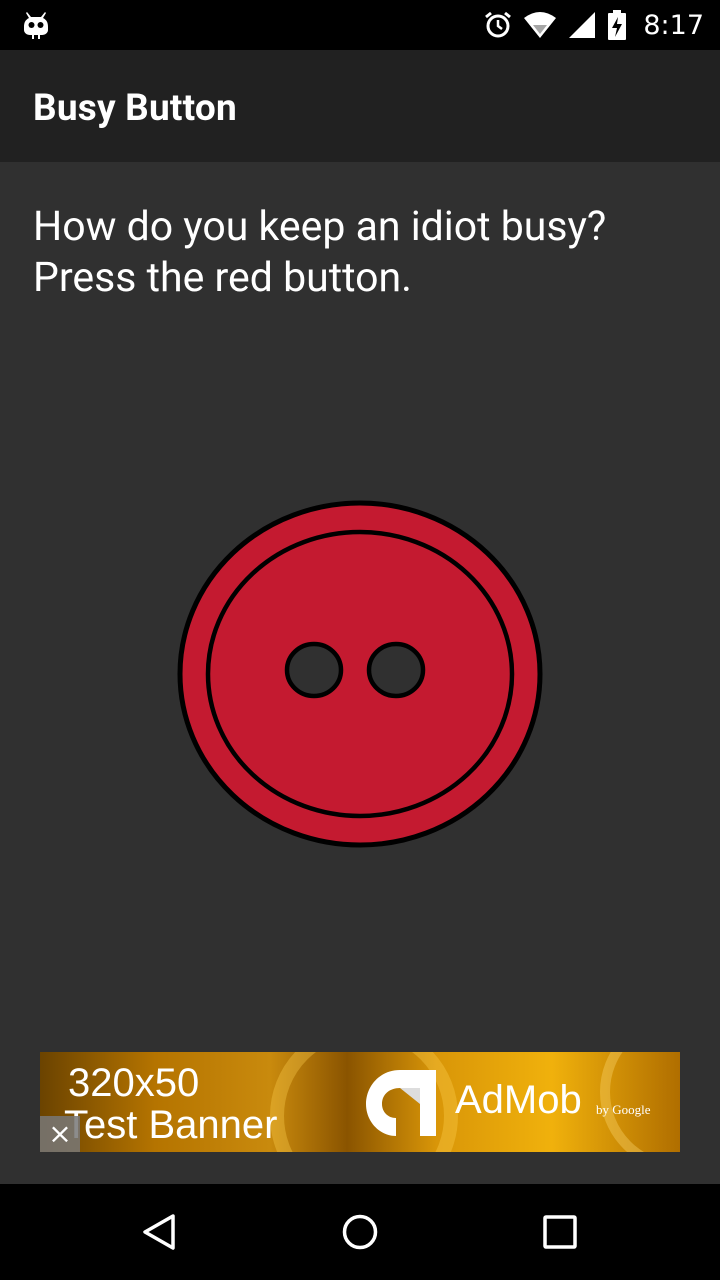  Describe the element at coordinates (222, 278) in the screenshot. I see `question-line-2: Press the red button.` at that location.